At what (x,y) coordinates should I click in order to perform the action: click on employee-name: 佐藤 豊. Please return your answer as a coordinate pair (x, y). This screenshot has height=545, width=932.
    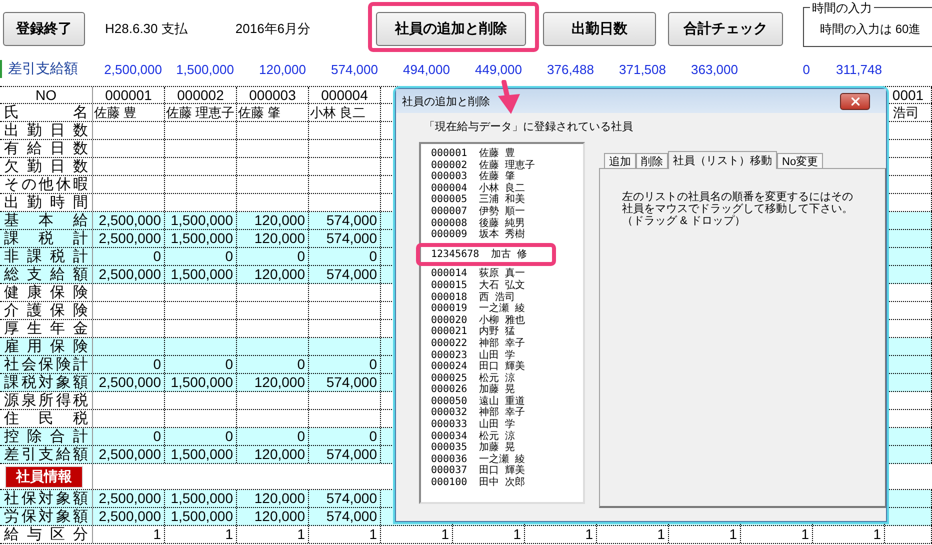
    Looking at the image, I should click on (129, 112).